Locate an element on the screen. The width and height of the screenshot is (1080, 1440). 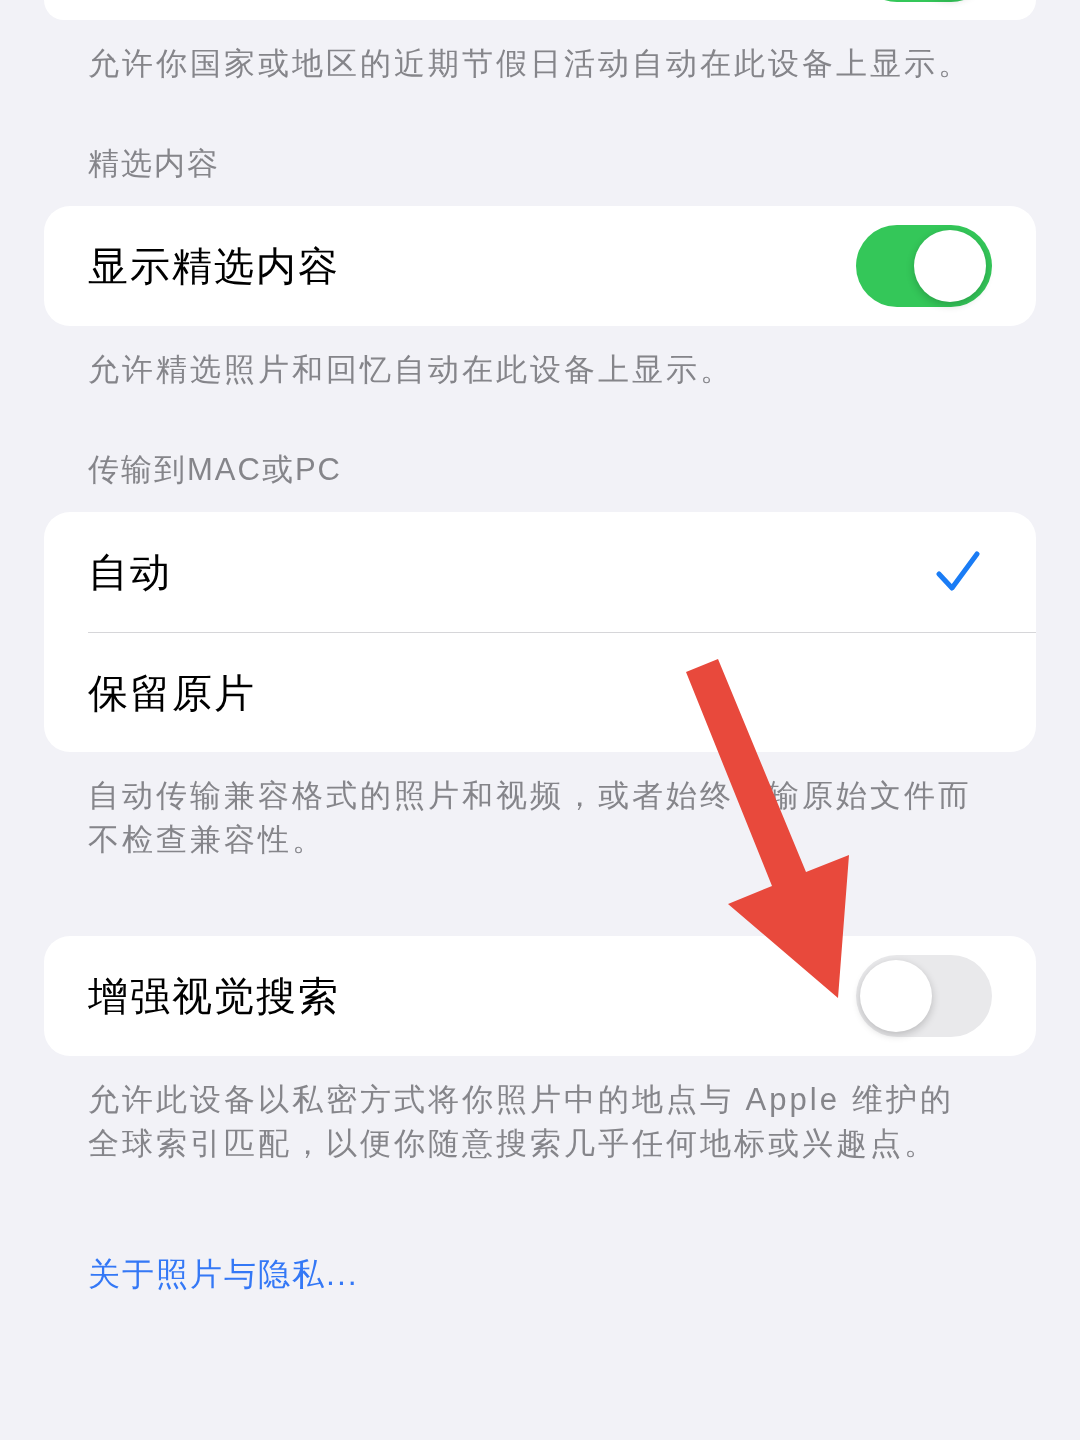
section-footer: 允许此设备以私密方式将你照片中的地点与 Apple 维护的 is located at coordinates (521, 1100).